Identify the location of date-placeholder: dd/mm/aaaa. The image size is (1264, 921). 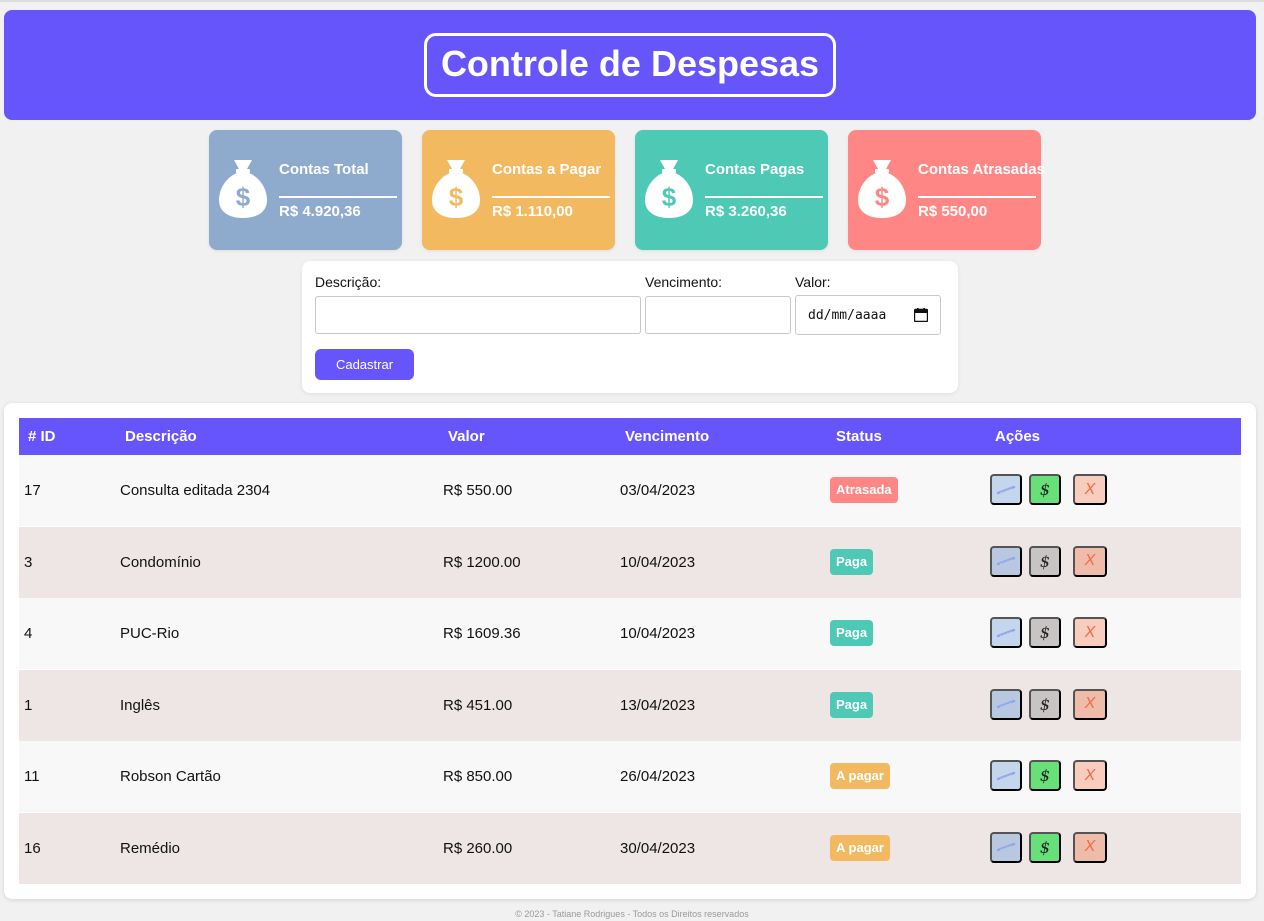
(847, 315).